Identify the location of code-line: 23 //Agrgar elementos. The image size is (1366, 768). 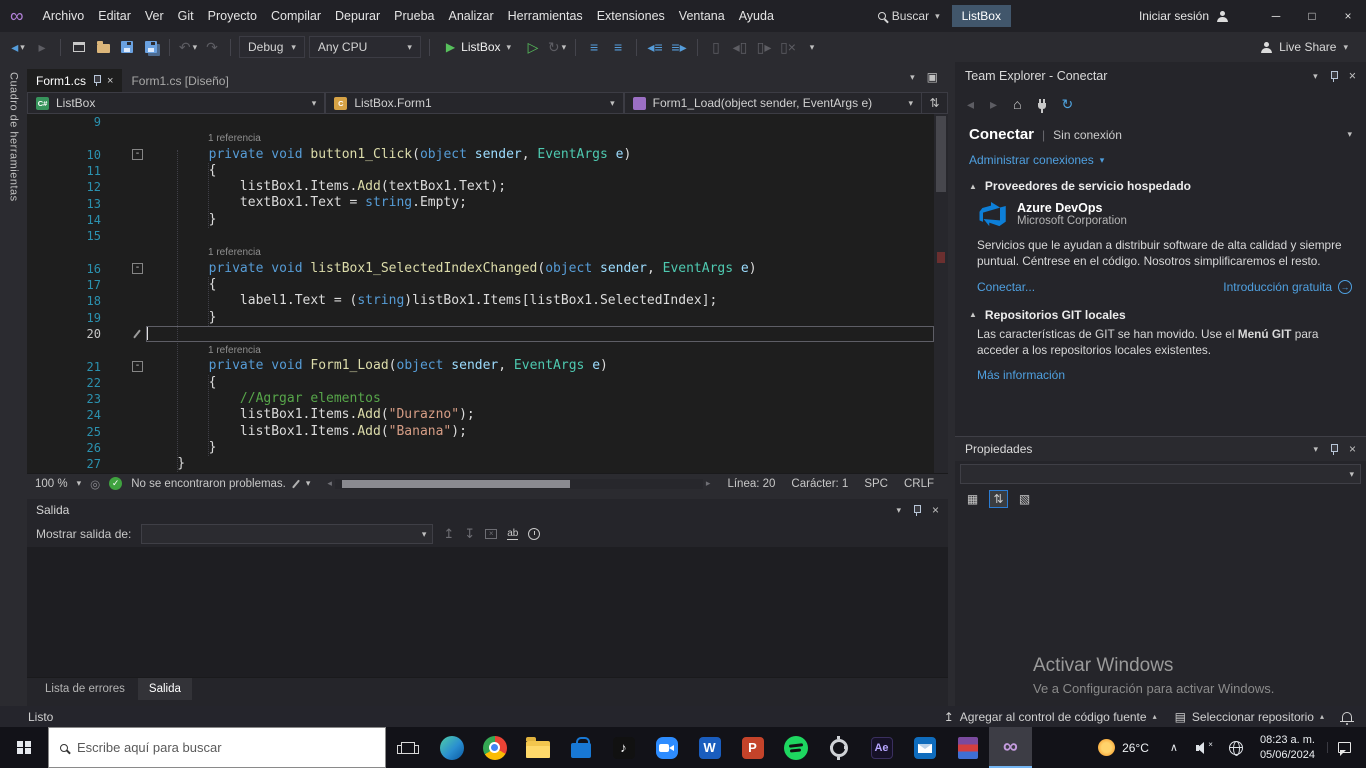
(487, 399).